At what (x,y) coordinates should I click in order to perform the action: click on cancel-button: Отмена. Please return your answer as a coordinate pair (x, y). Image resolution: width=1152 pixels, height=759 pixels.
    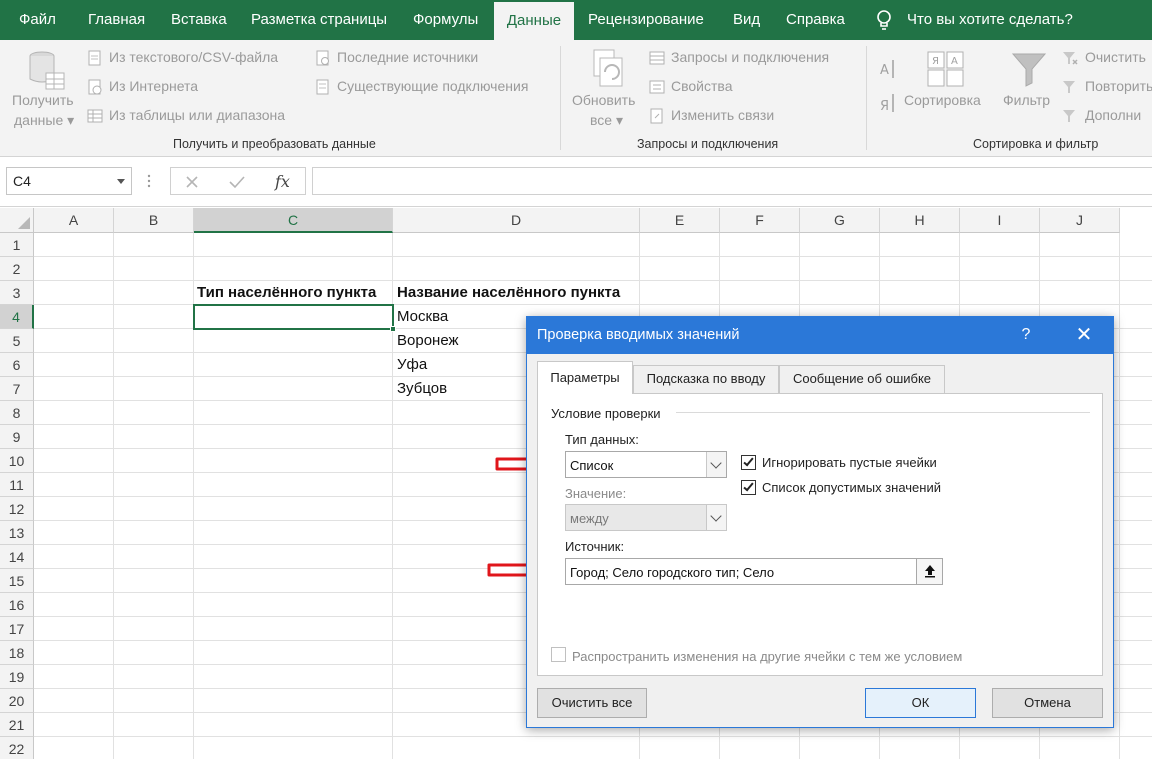
    Looking at the image, I should click on (1047, 703).